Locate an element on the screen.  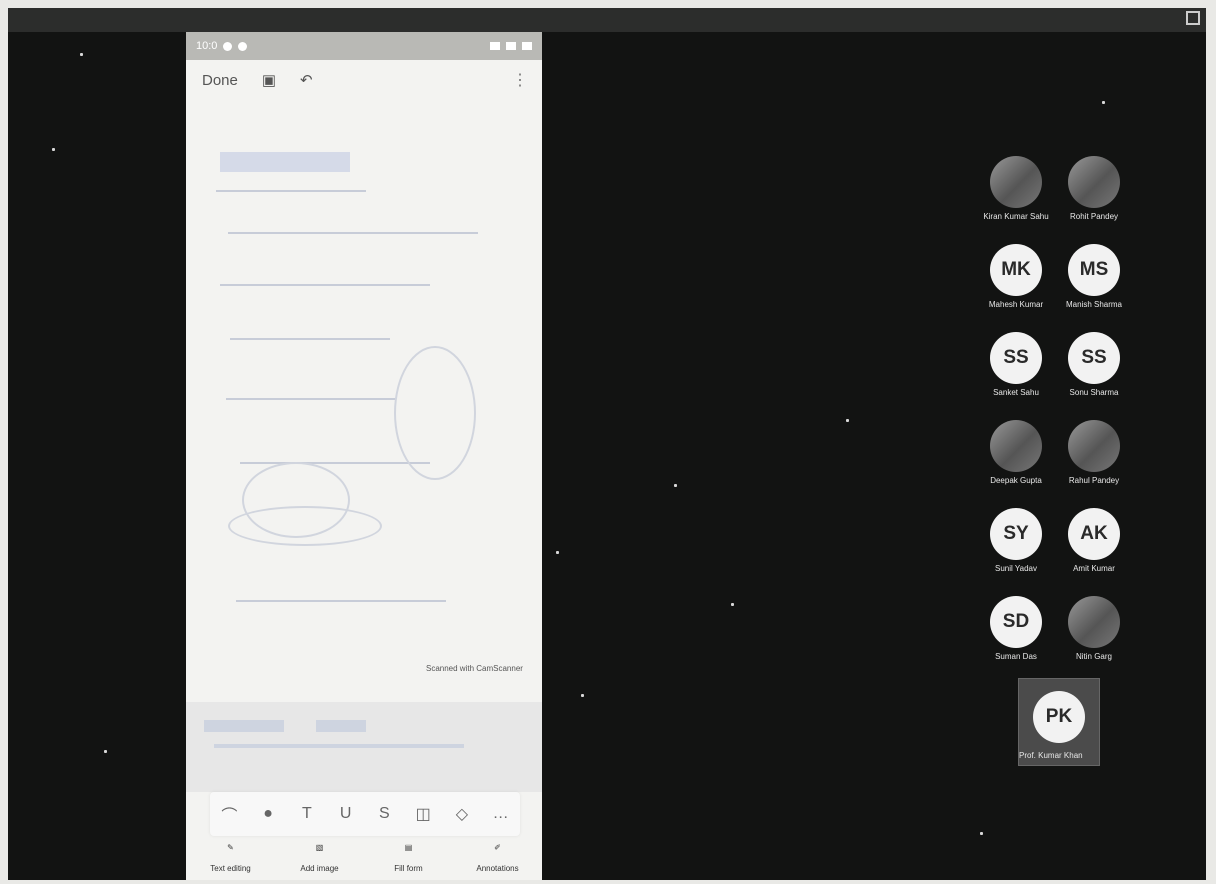
lower-document-preview is located at coordinates (364, 747).